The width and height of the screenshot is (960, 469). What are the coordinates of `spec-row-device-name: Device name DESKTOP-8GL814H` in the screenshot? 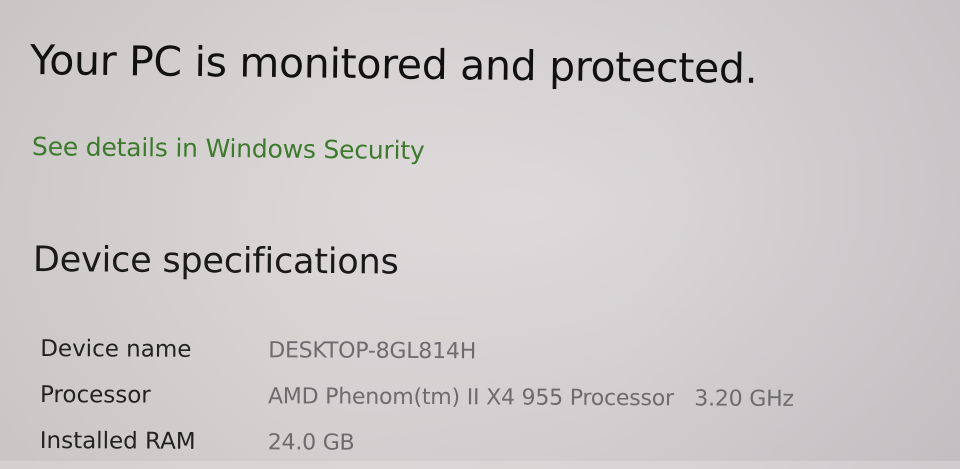 It's located at (480, 351).